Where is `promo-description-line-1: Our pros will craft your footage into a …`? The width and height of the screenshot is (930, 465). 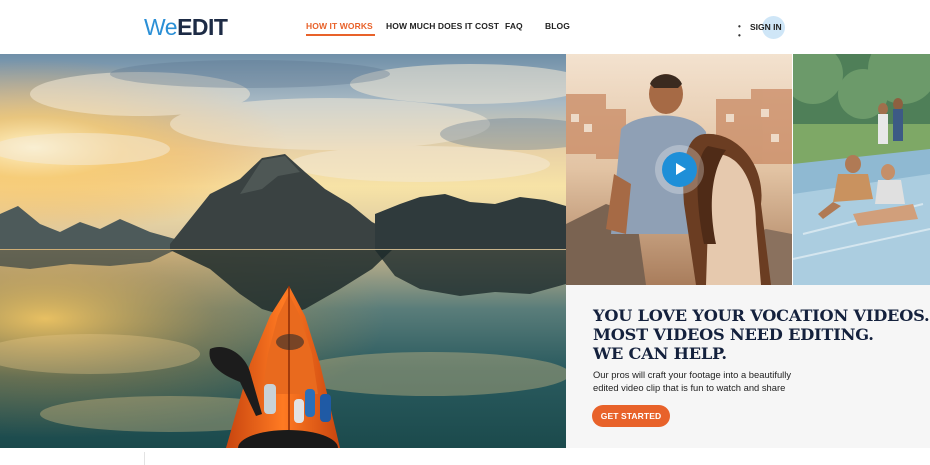 promo-description-line-1: Our pros will craft your footage into a … is located at coordinates (692, 374).